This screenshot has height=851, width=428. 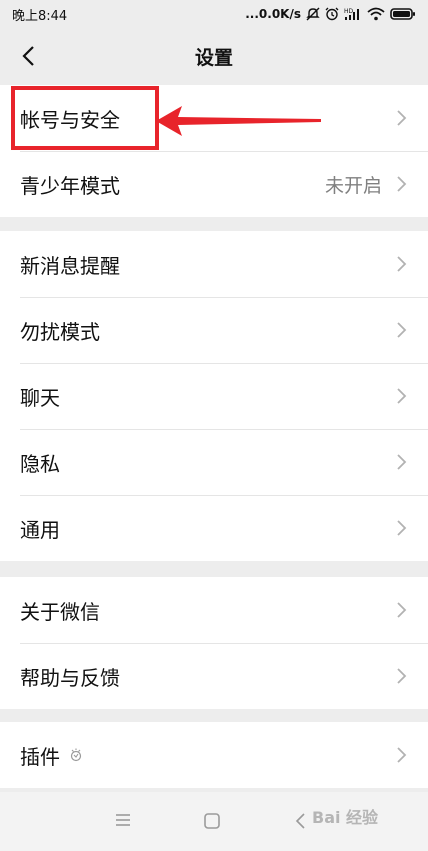 I want to click on net-speed: ...0.0K/s, so click(x=273, y=14).